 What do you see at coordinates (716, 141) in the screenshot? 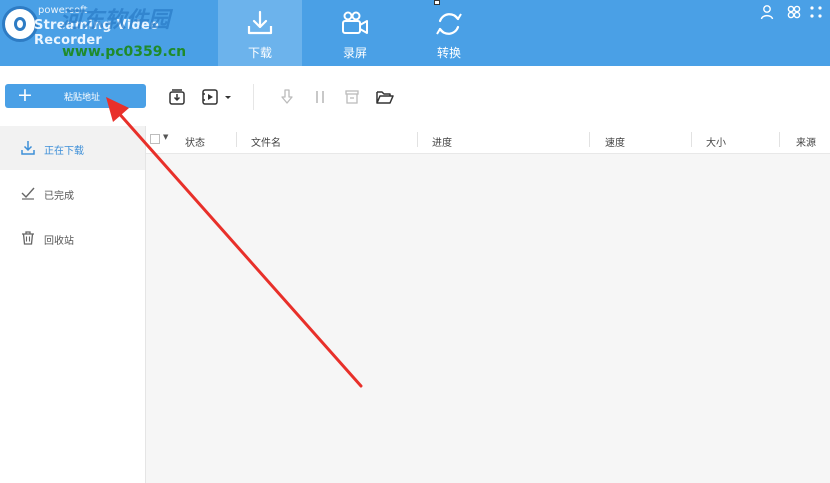
I see `column-size: 大小` at bounding box center [716, 141].